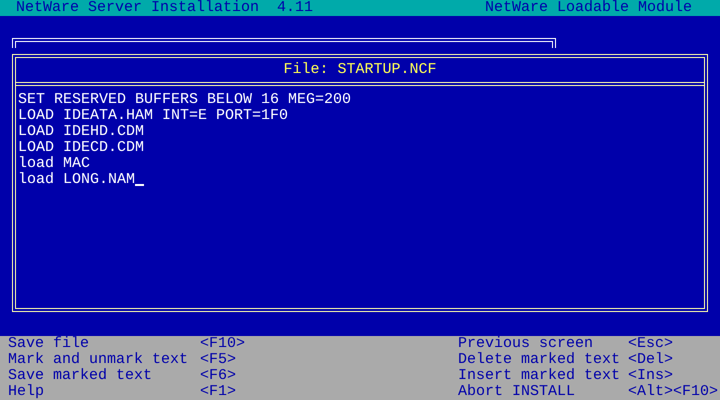 Image resolution: width=720 pixels, height=400 pixels. What do you see at coordinates (360, 70) in the screenshot?
I see `file-title: File: STARTUP.NCF` at bounding box center [360, 70].